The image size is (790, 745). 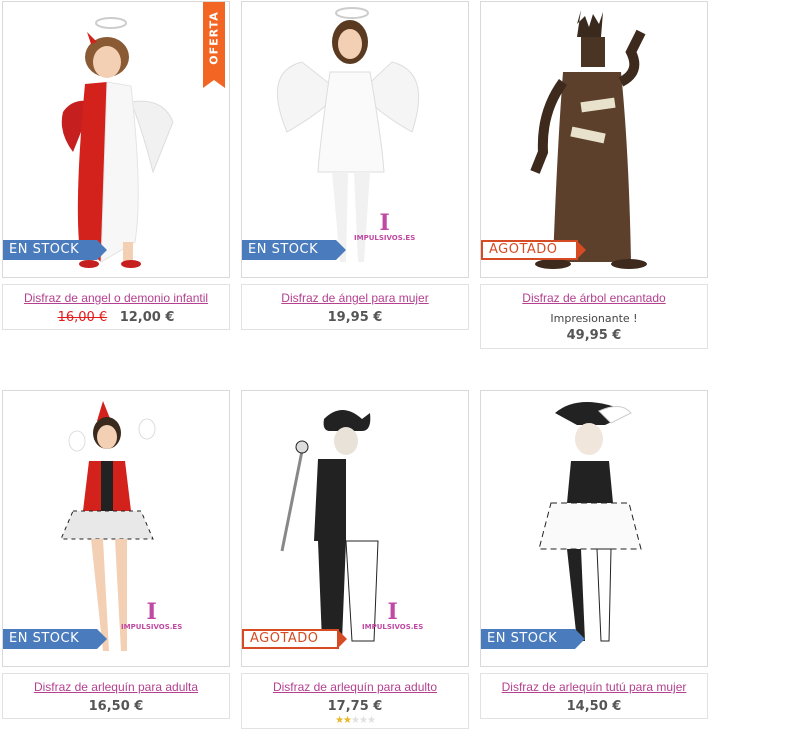 I want to click on rating-stars: ★★★★★, so click(x=355, y=721).